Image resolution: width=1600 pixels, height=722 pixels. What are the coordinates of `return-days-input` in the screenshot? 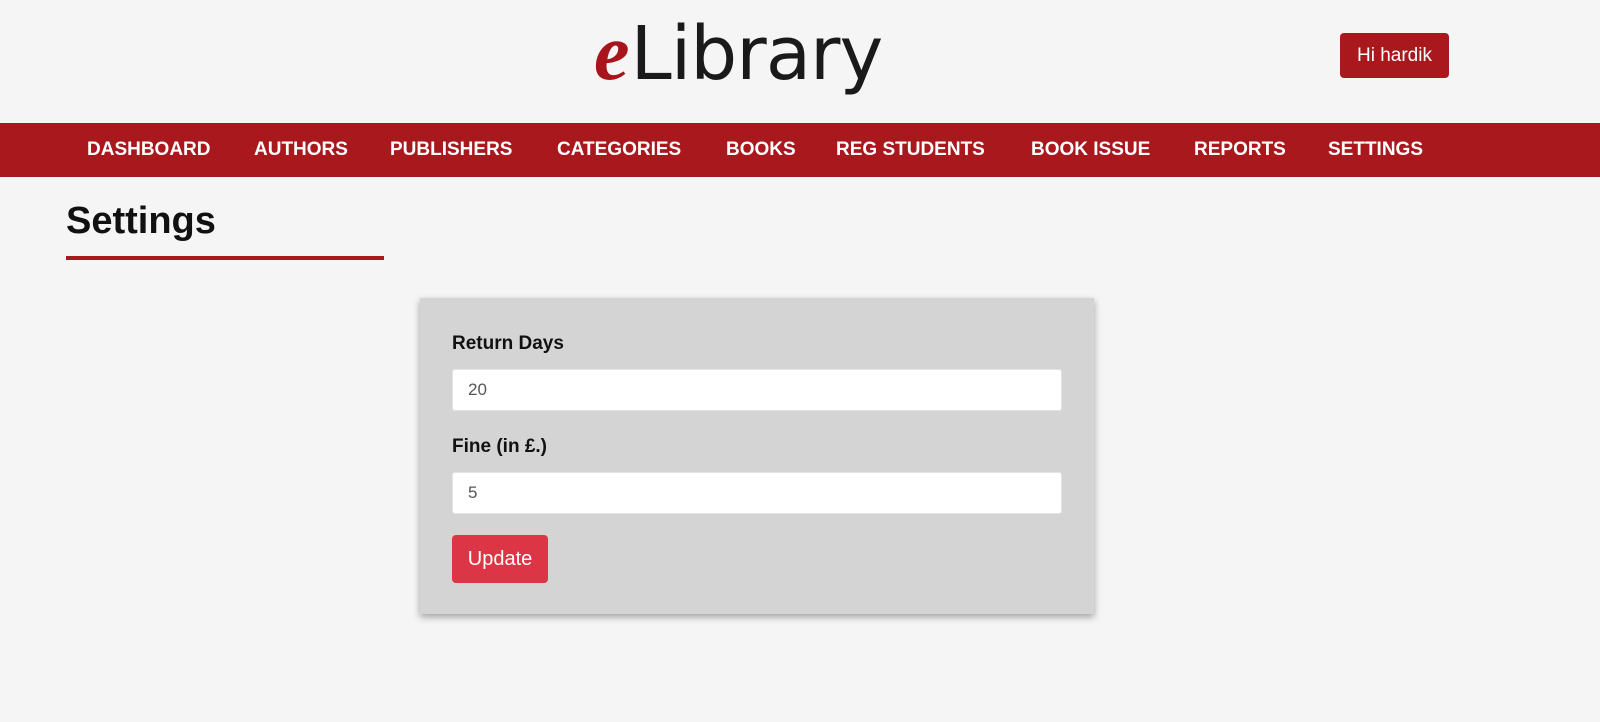 It's located at (757, 390).